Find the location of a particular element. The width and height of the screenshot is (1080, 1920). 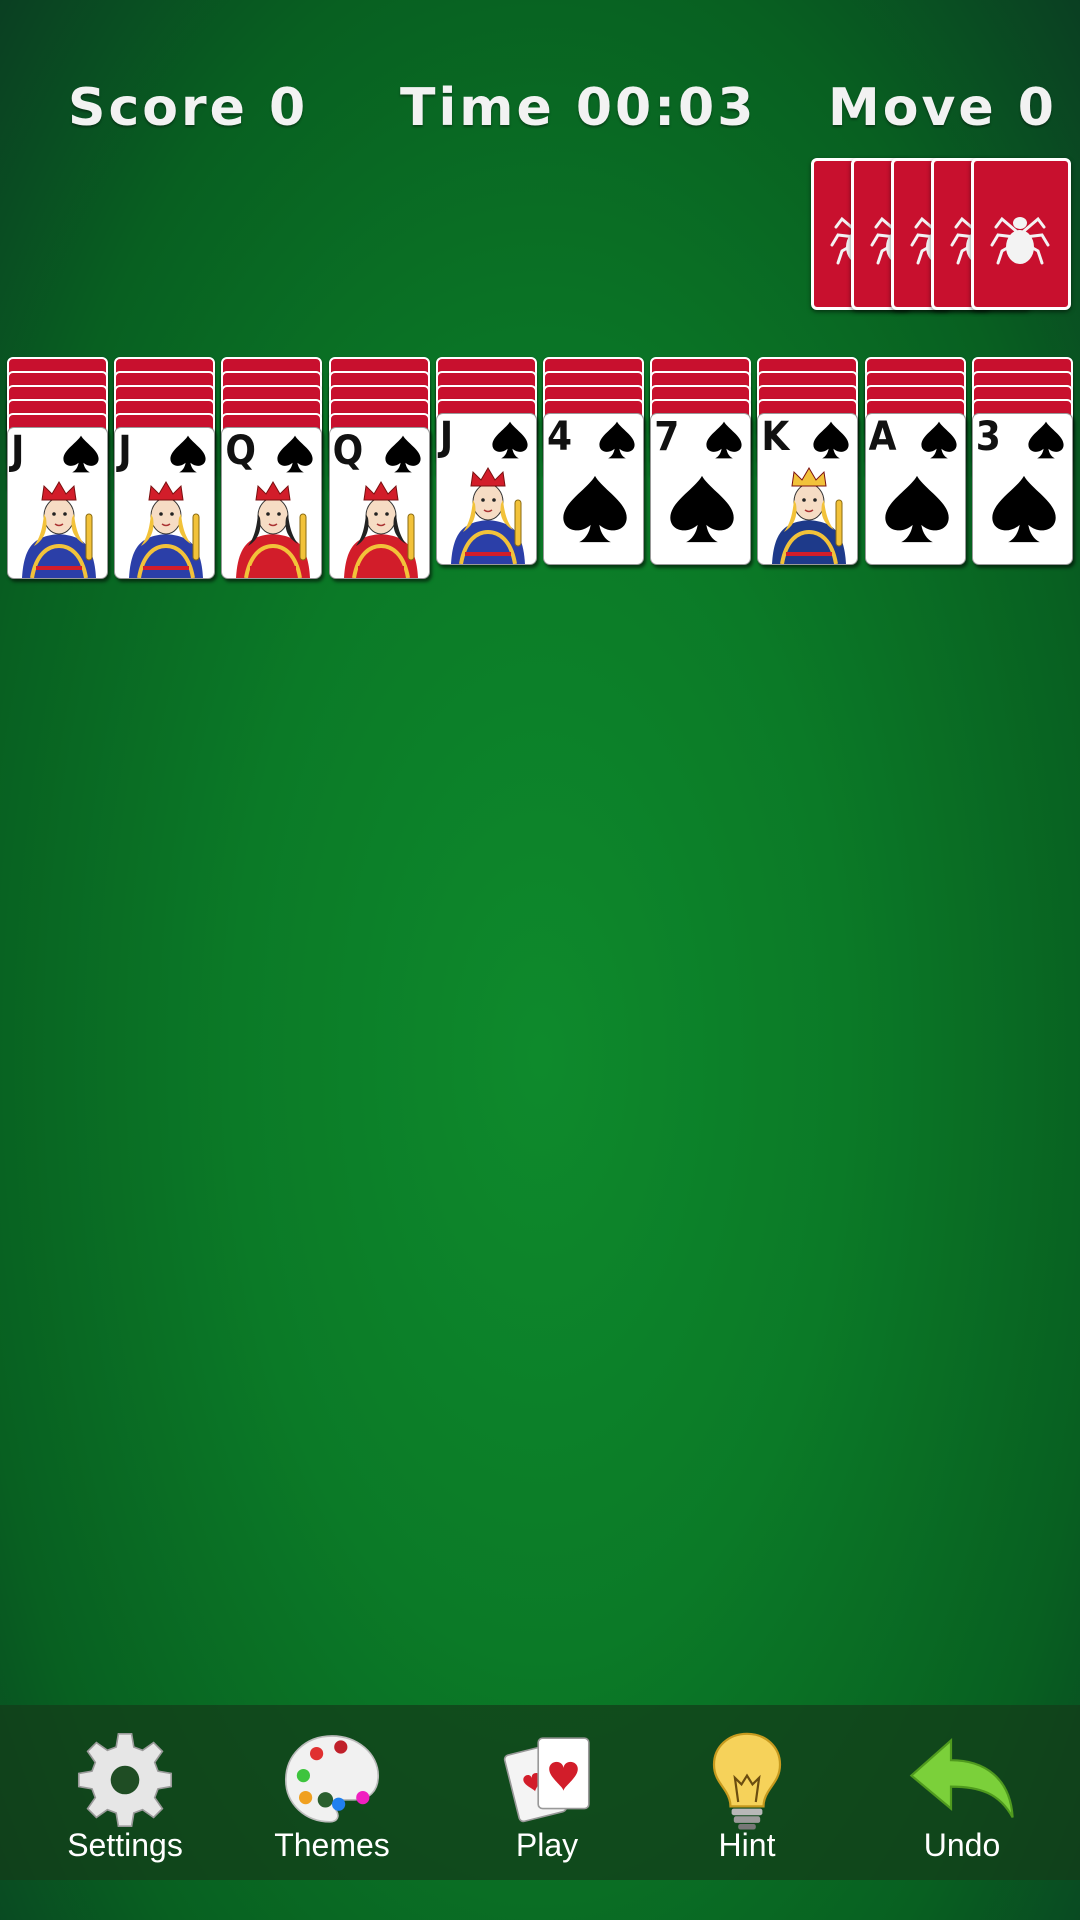

lightbulb-icon is located at coordinates (747, 1781).